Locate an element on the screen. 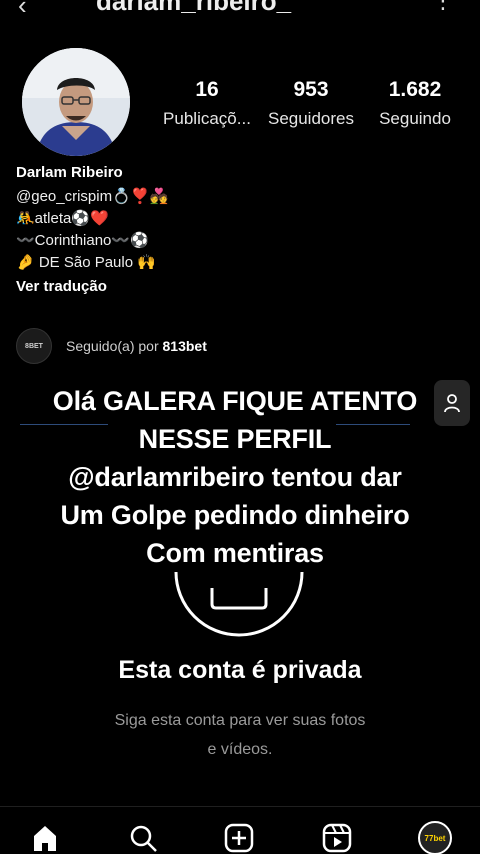  followers-count-label: Seguidores is located at coordinates (310, 118).